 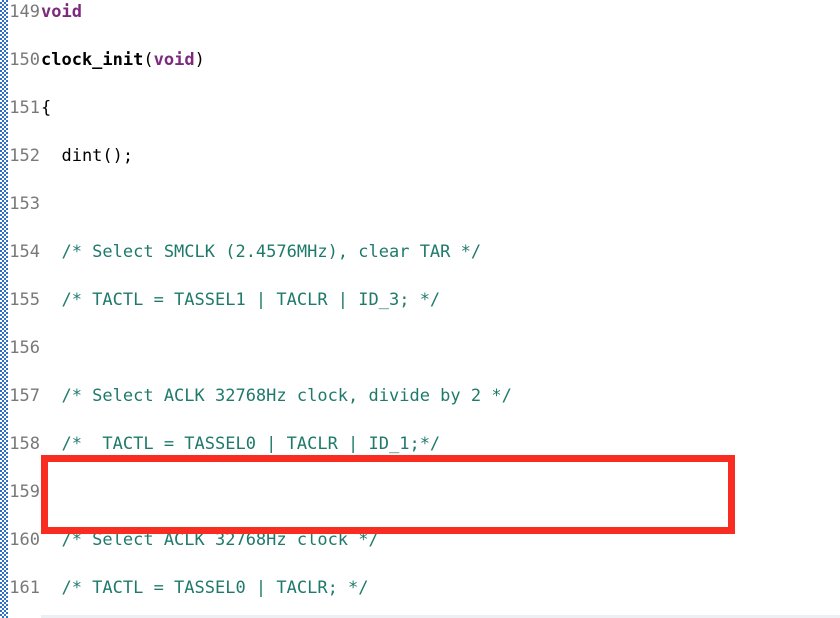 I want to click on code-line-text: /* TACTL = TASSEL0 | TACLR | ID_1;*/, so click(x=240, y=444).